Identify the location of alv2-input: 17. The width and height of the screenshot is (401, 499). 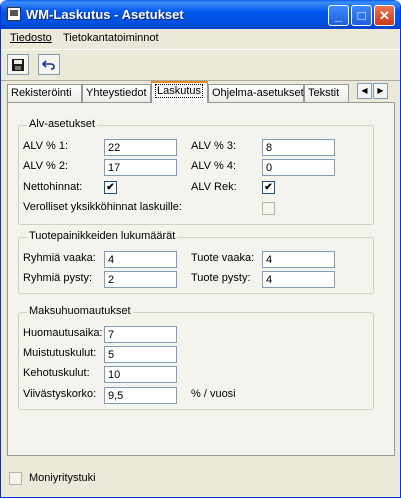
(140, 167).